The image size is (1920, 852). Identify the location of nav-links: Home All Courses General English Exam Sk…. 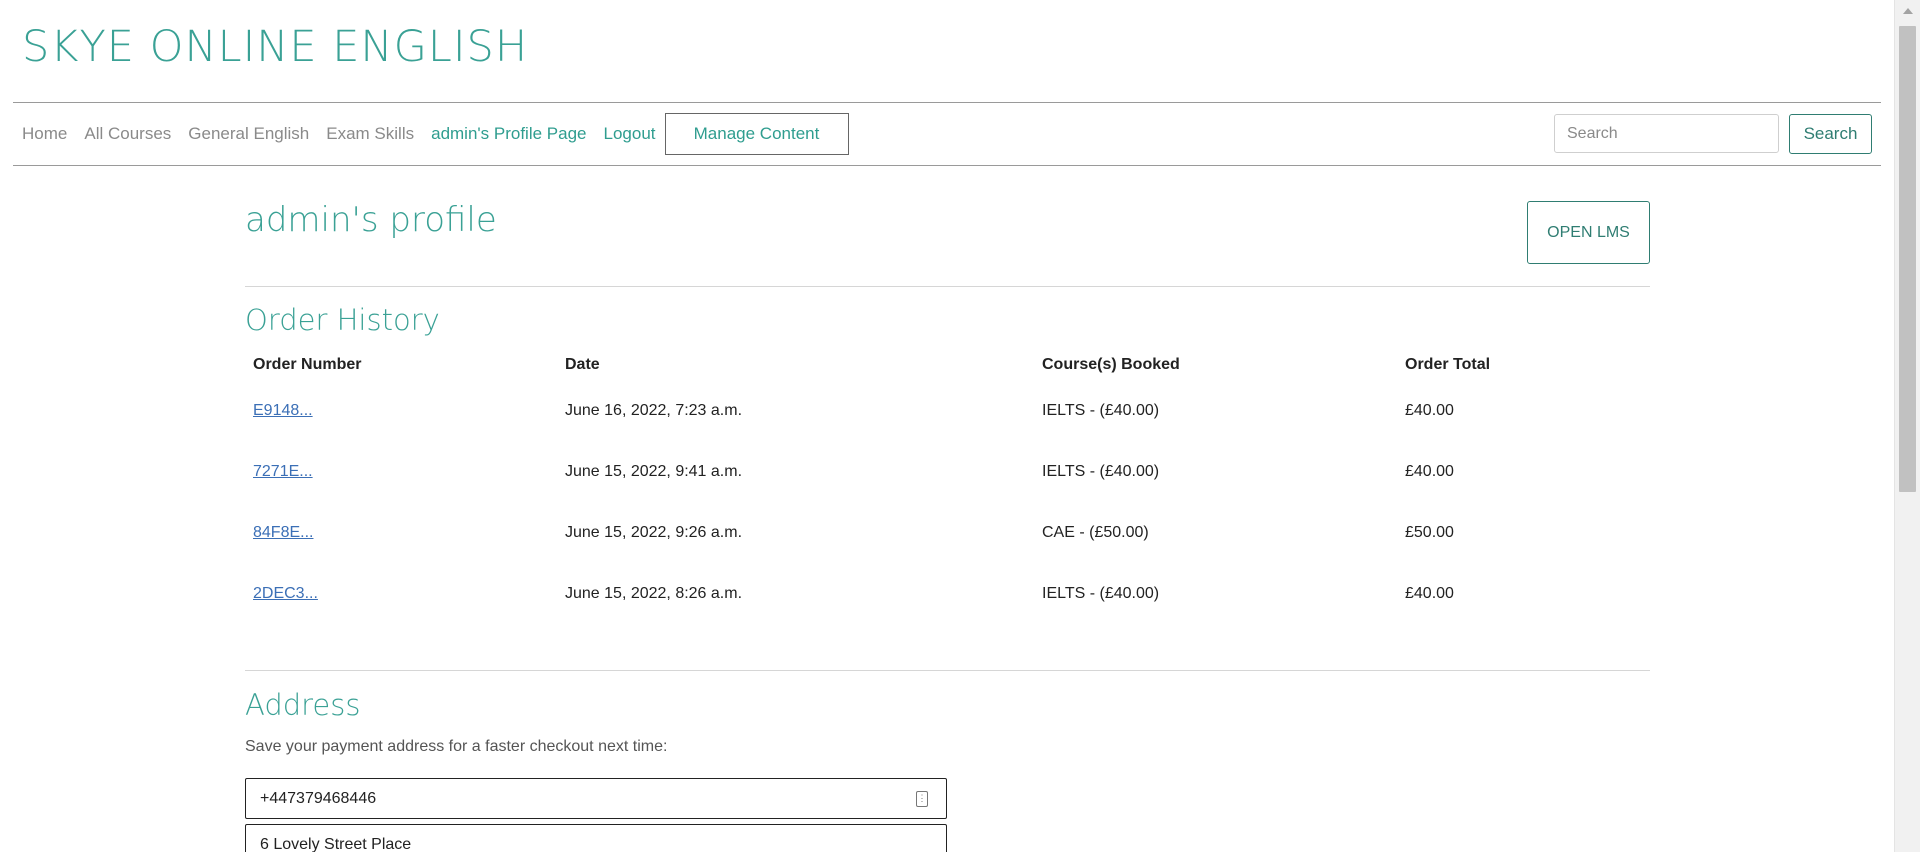
(435, 134).